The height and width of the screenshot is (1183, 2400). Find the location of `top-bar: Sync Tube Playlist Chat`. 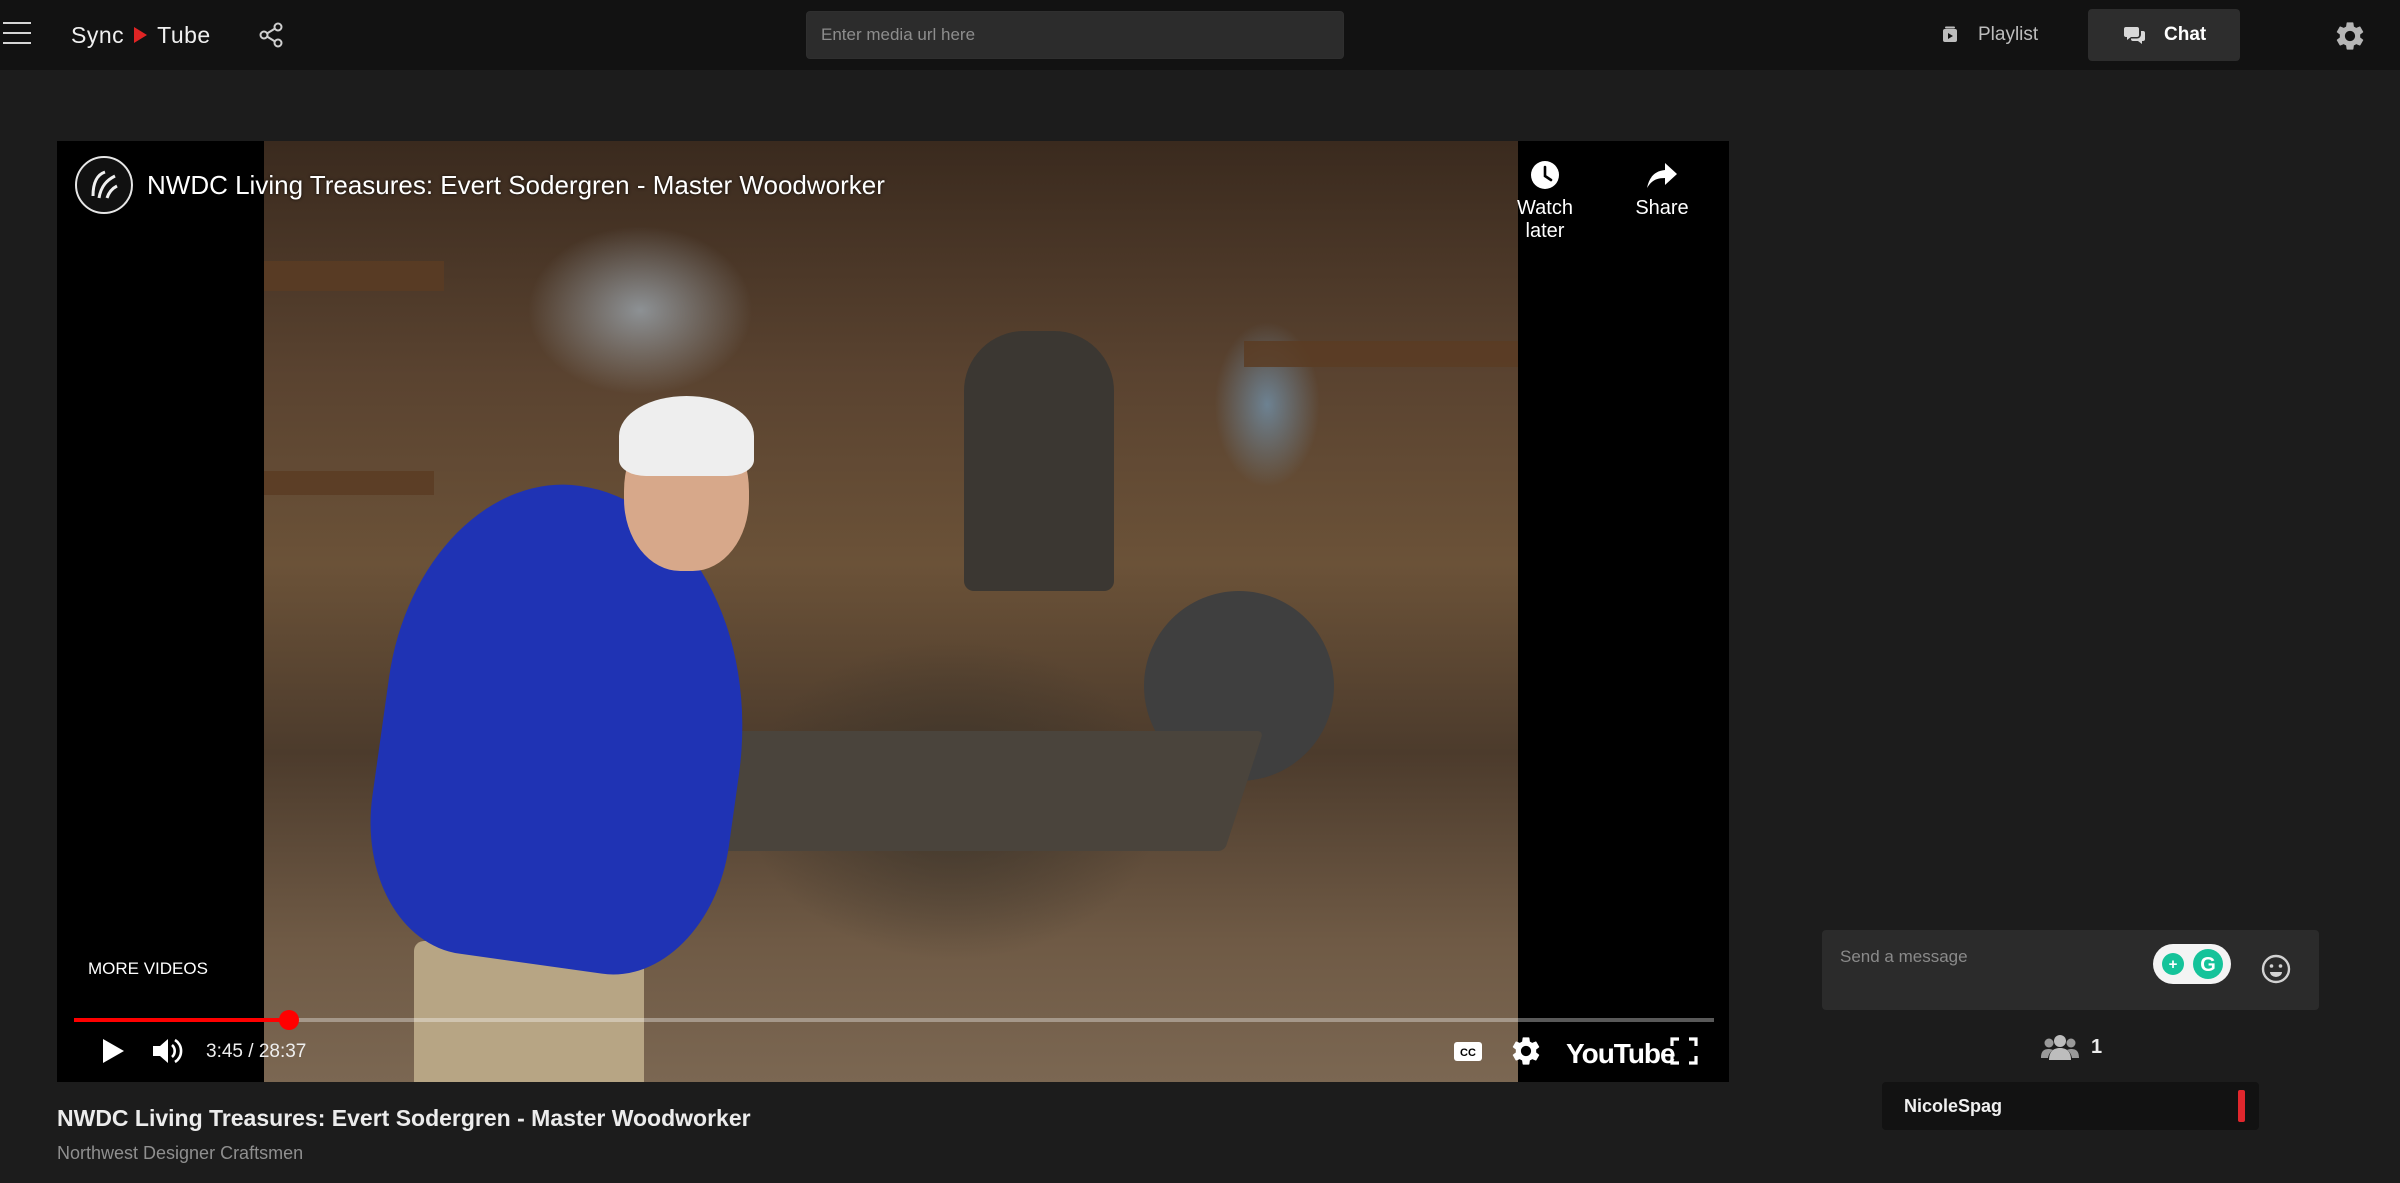

top-bar: Sync Tube Playlist Chat is located at coordinates (1200, 35).